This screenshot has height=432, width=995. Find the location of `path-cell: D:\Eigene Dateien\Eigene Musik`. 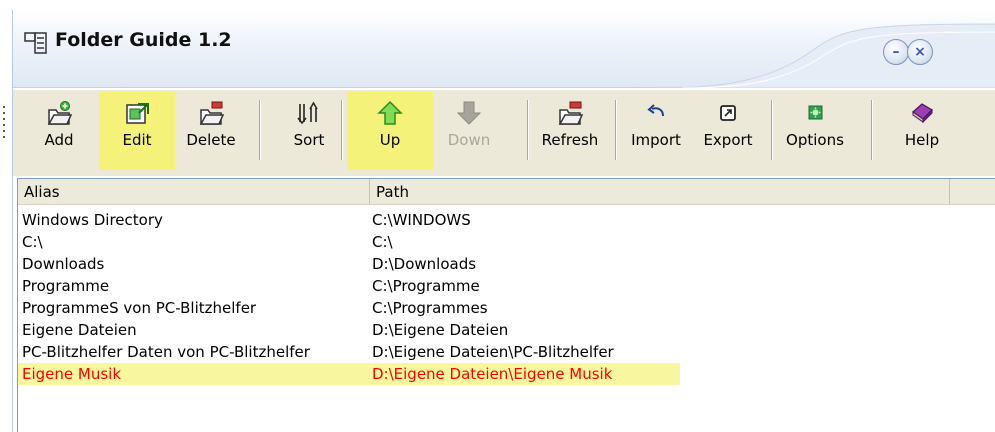

path-cell: D:\Eigene Dateien\Eigene Musik is located at coordinates (492, 374).